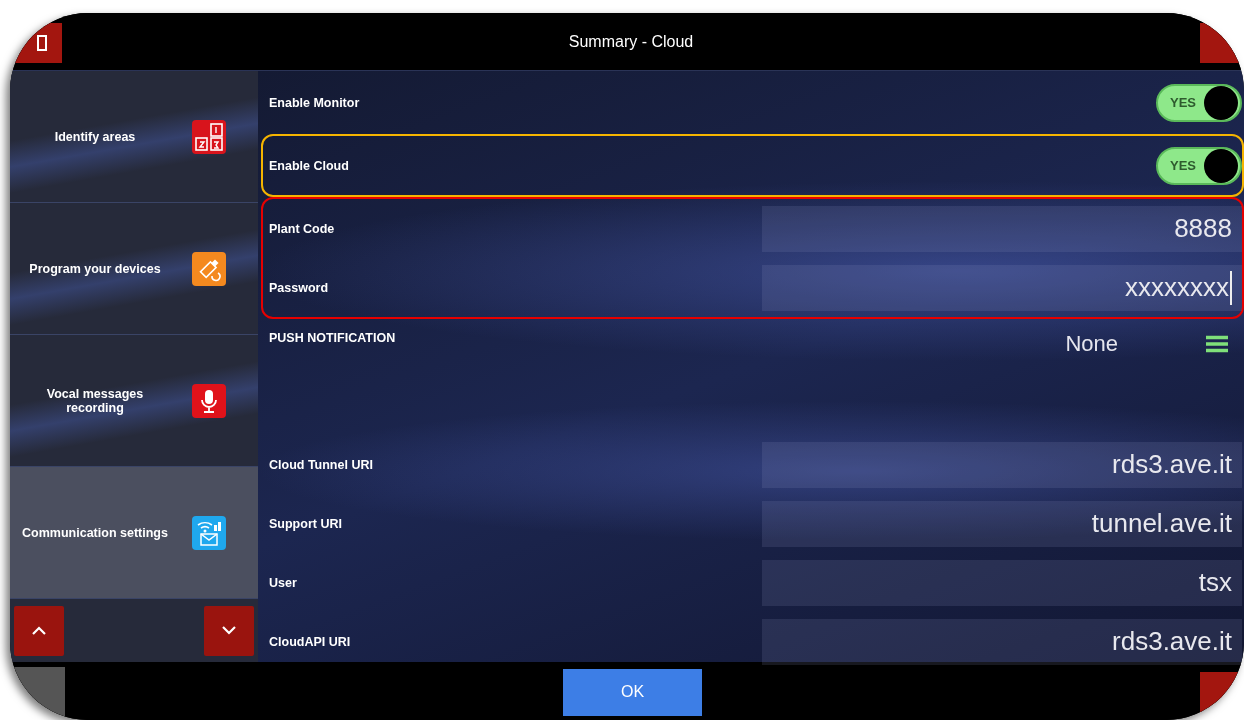  I want to click on input-field: tsx, so click(1002, 582).